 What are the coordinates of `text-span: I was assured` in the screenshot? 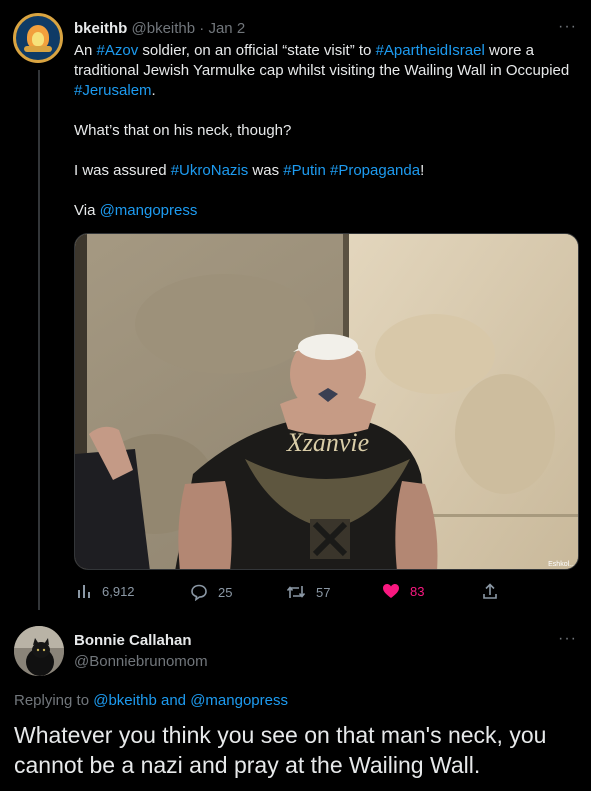 It's located at (122, 170).